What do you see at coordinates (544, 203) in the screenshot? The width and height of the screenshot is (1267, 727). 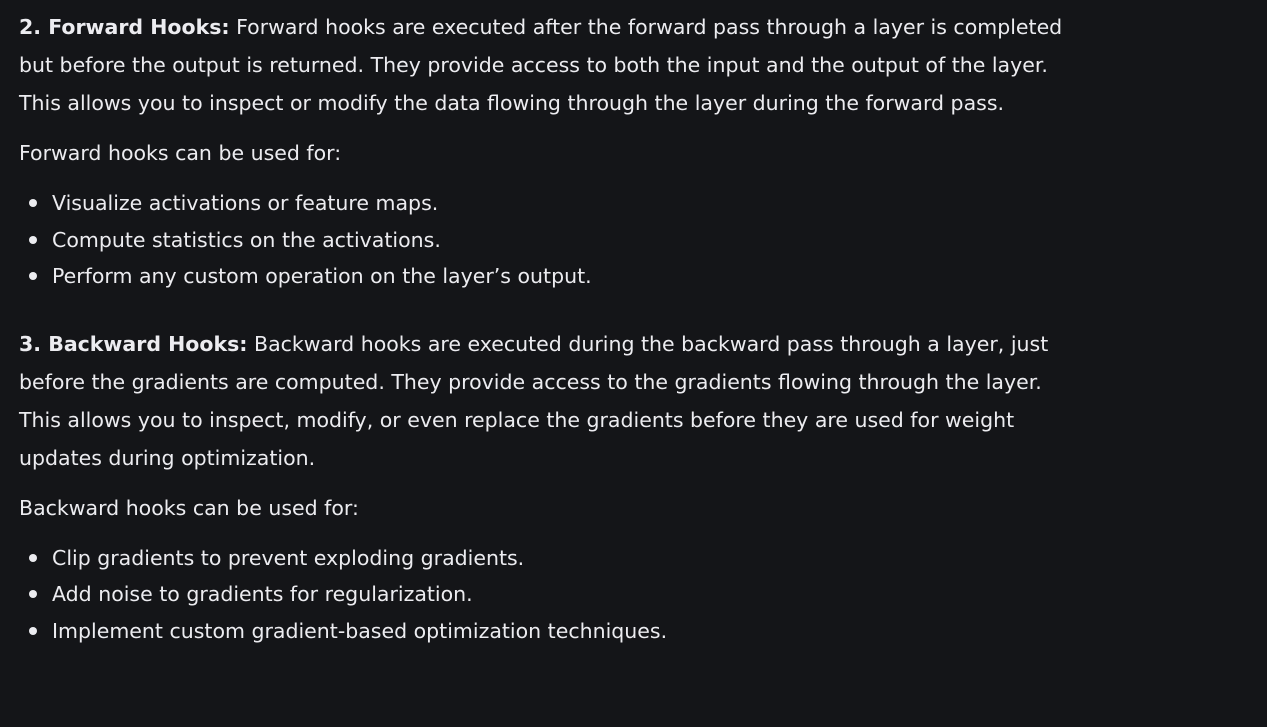 I see `list-item: Visualize activations or feature maps.` at bounding box center [544, 203].